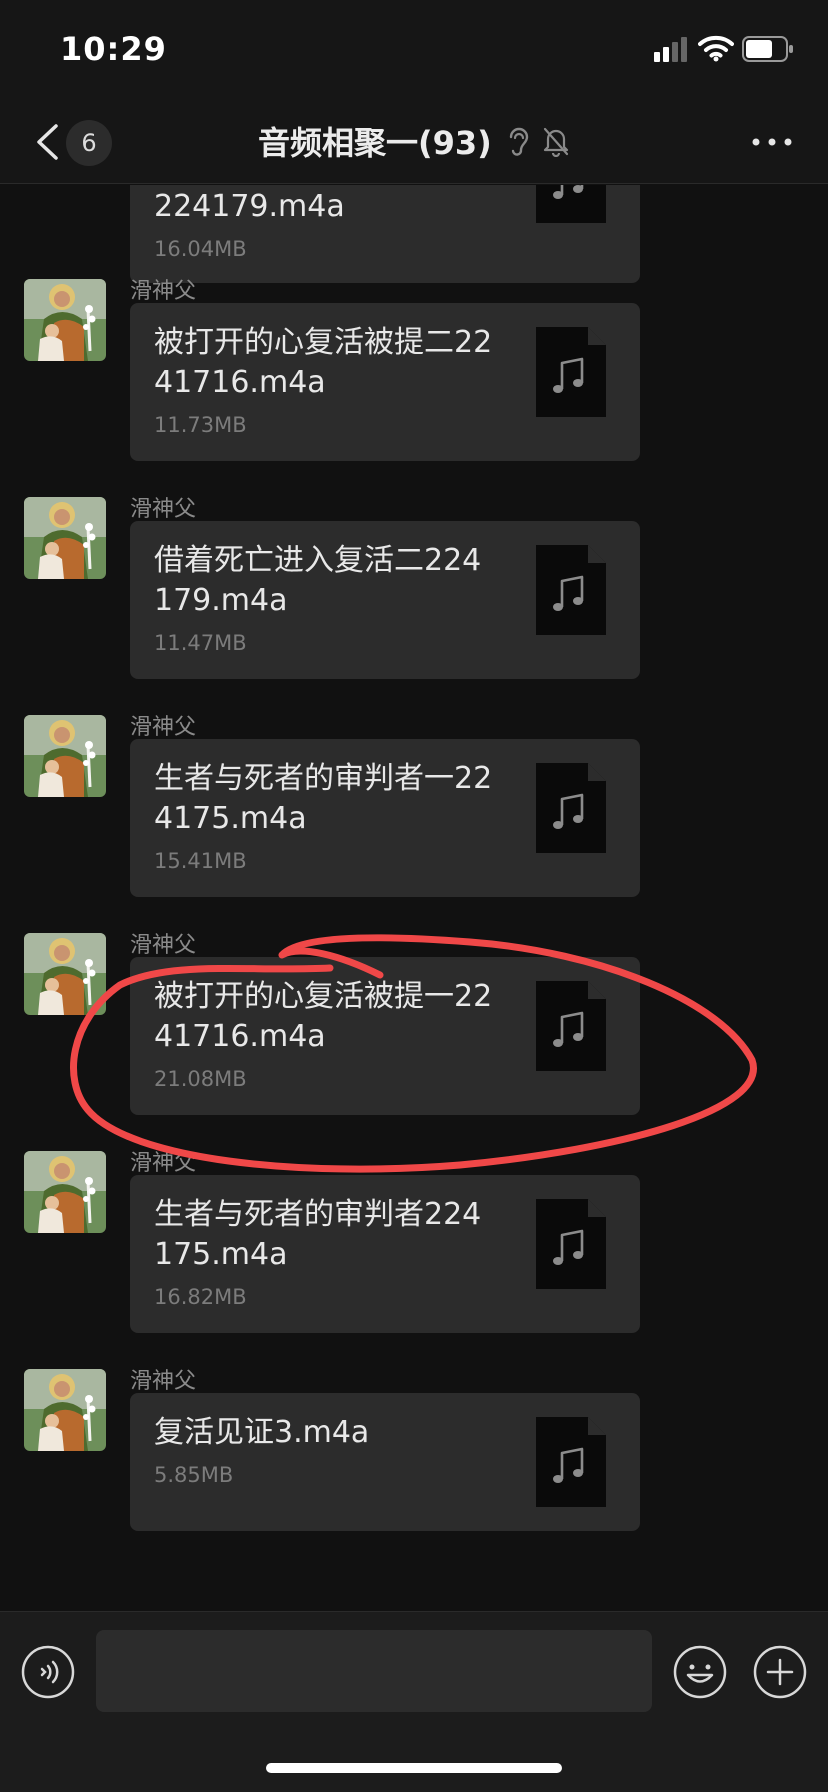 The width and height of the screenshot is (828, 1792). What do you see at coordinates (323, 798) in the screenshot?
I see `file-name: 生者与死者的审判者一224175.m4a` at bounding box center [323, 798].